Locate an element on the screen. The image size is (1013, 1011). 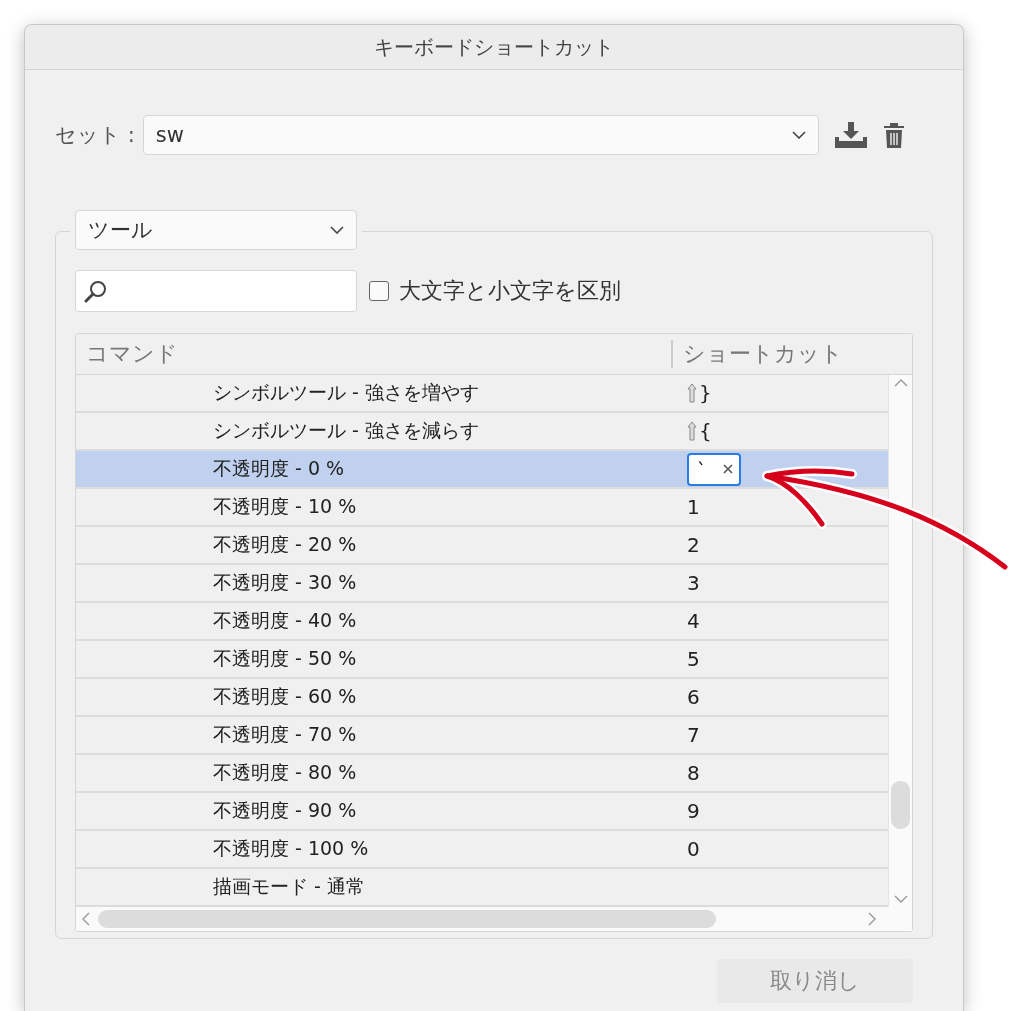
checkbox is located at coordinates (379, 291).